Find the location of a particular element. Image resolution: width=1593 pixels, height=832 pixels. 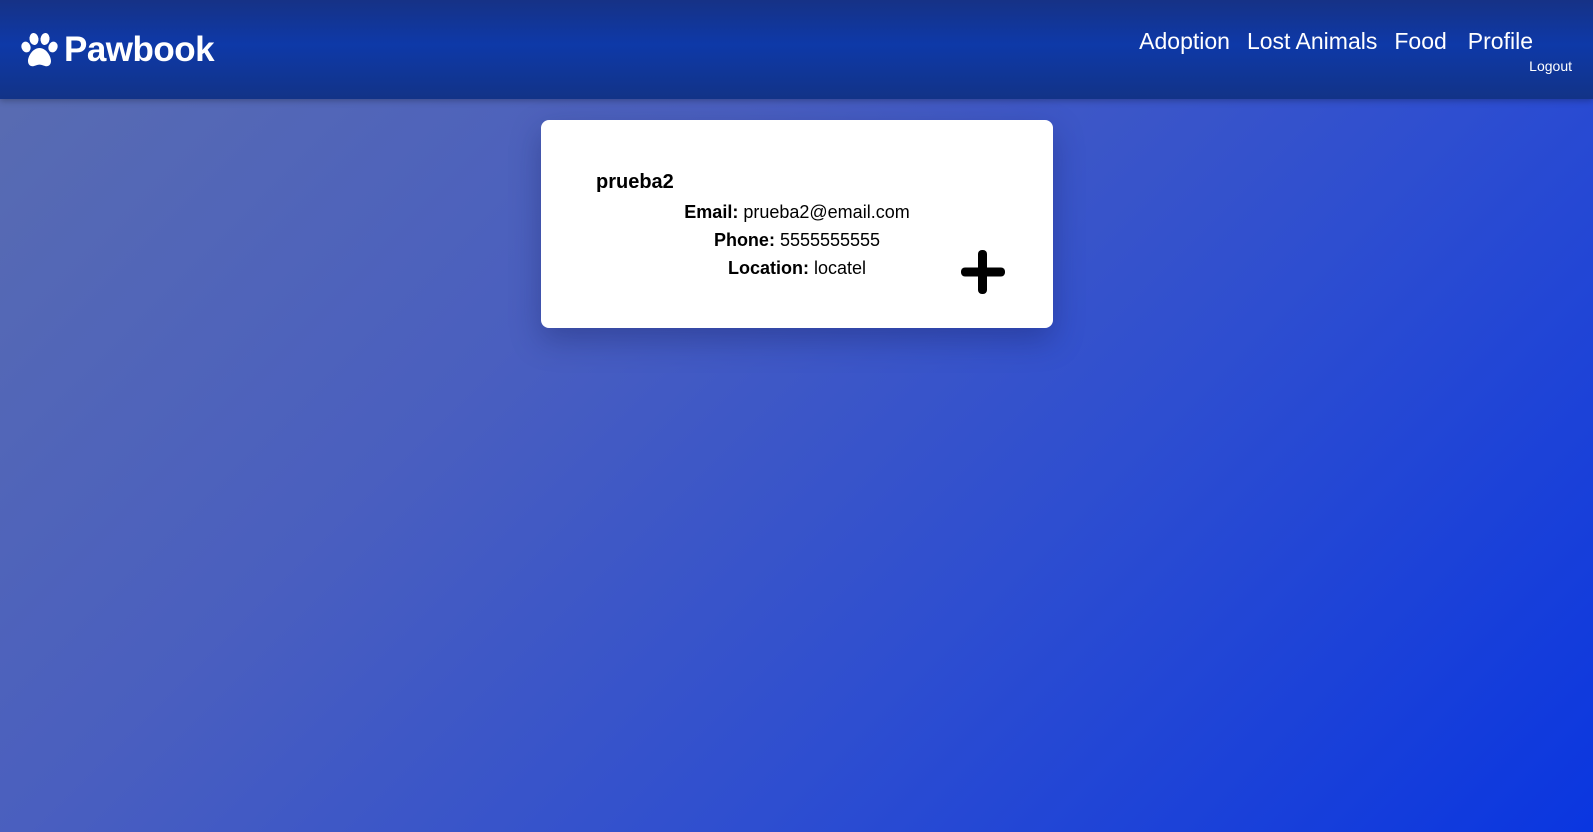

location-value: locatel is located at coordinates (840, 268).